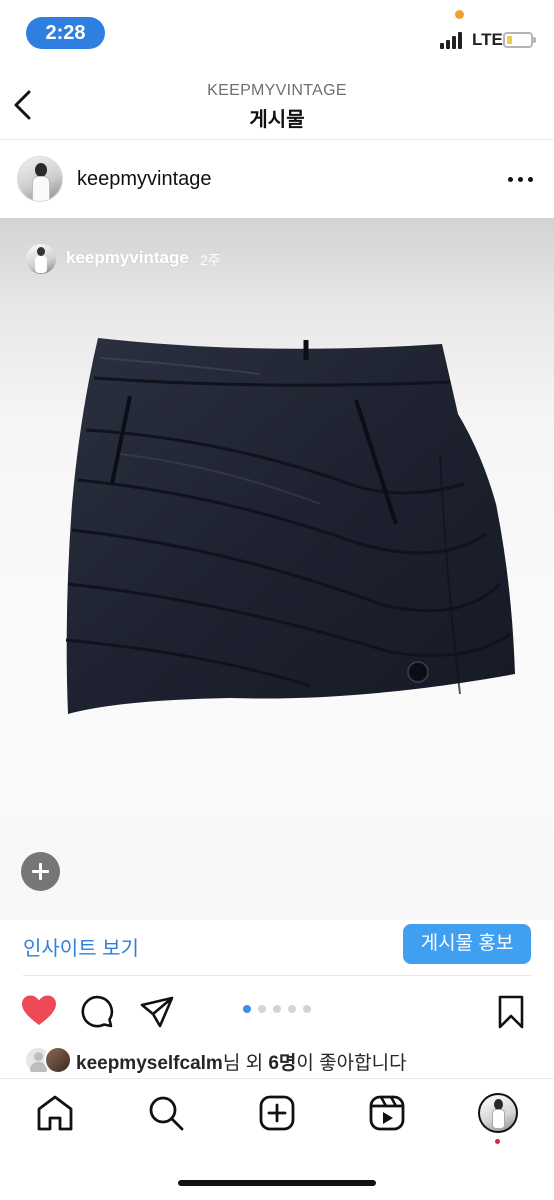  I want to click on home-indicator, so click(277, 1183).